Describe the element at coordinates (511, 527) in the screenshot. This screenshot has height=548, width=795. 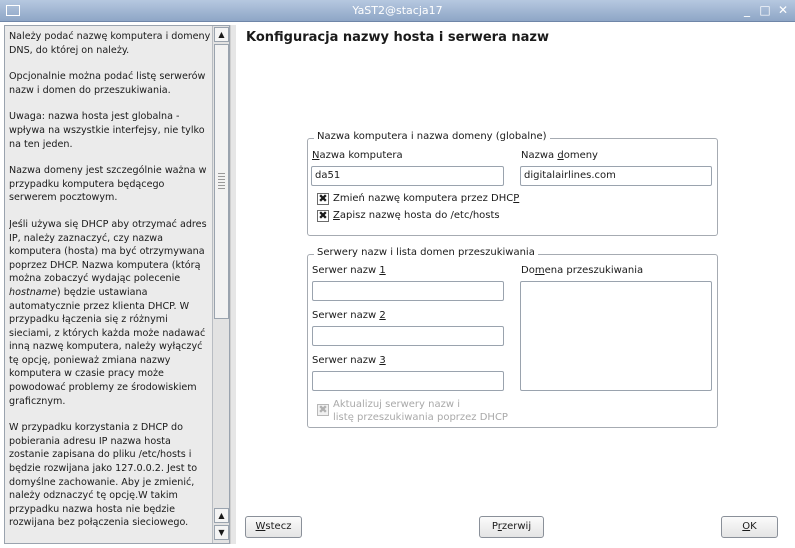
I see `abort-button: Przerwij` at that location.